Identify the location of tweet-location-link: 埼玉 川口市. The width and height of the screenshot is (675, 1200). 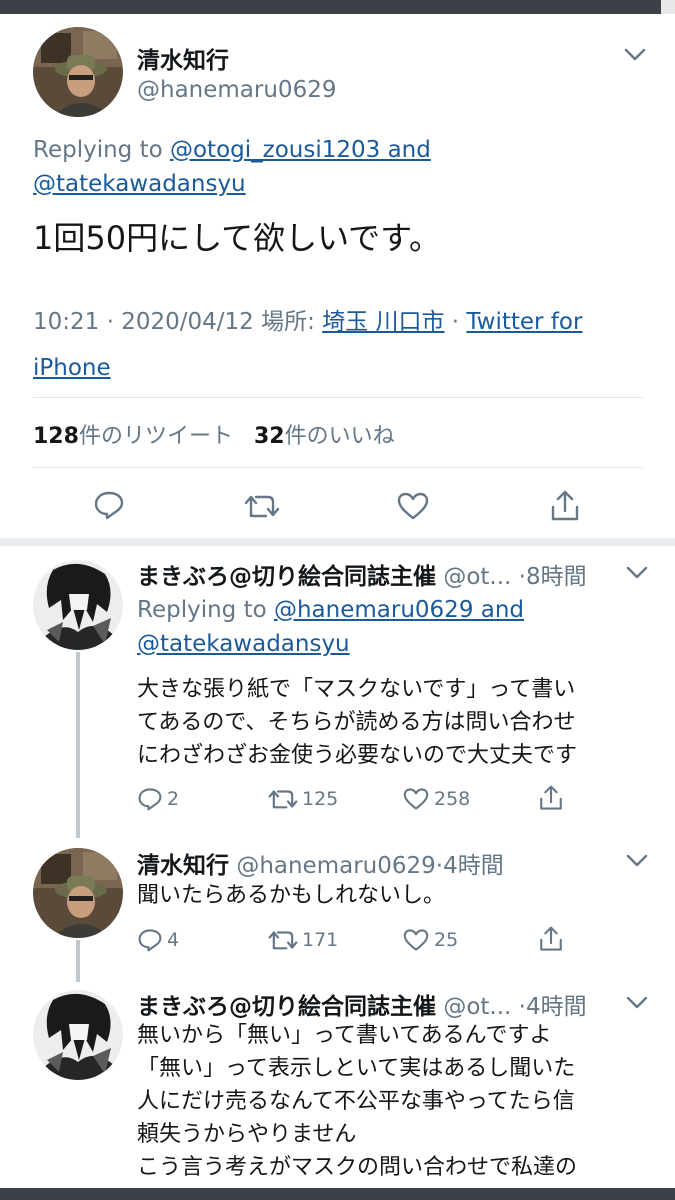
(383, 322).